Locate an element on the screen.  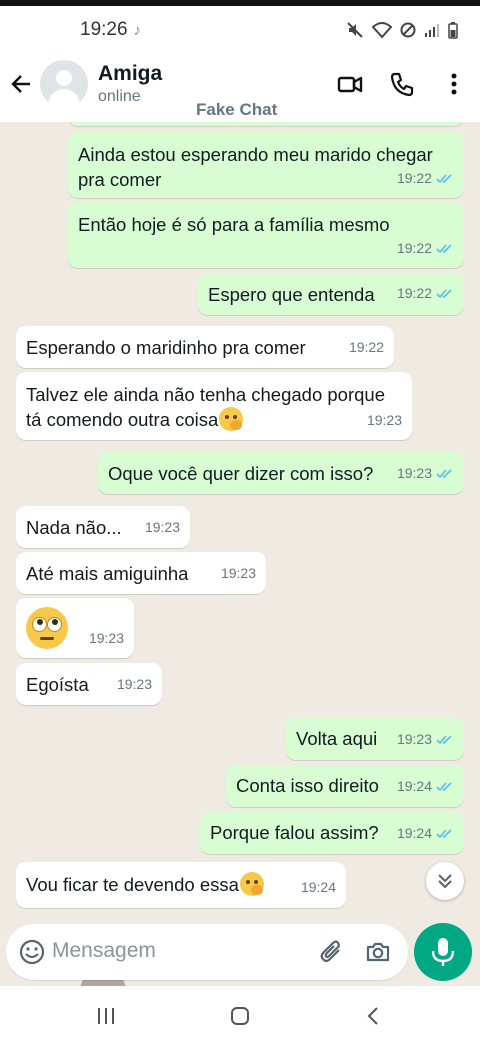
nav-back-icon is located at coordinates (374, 1016).